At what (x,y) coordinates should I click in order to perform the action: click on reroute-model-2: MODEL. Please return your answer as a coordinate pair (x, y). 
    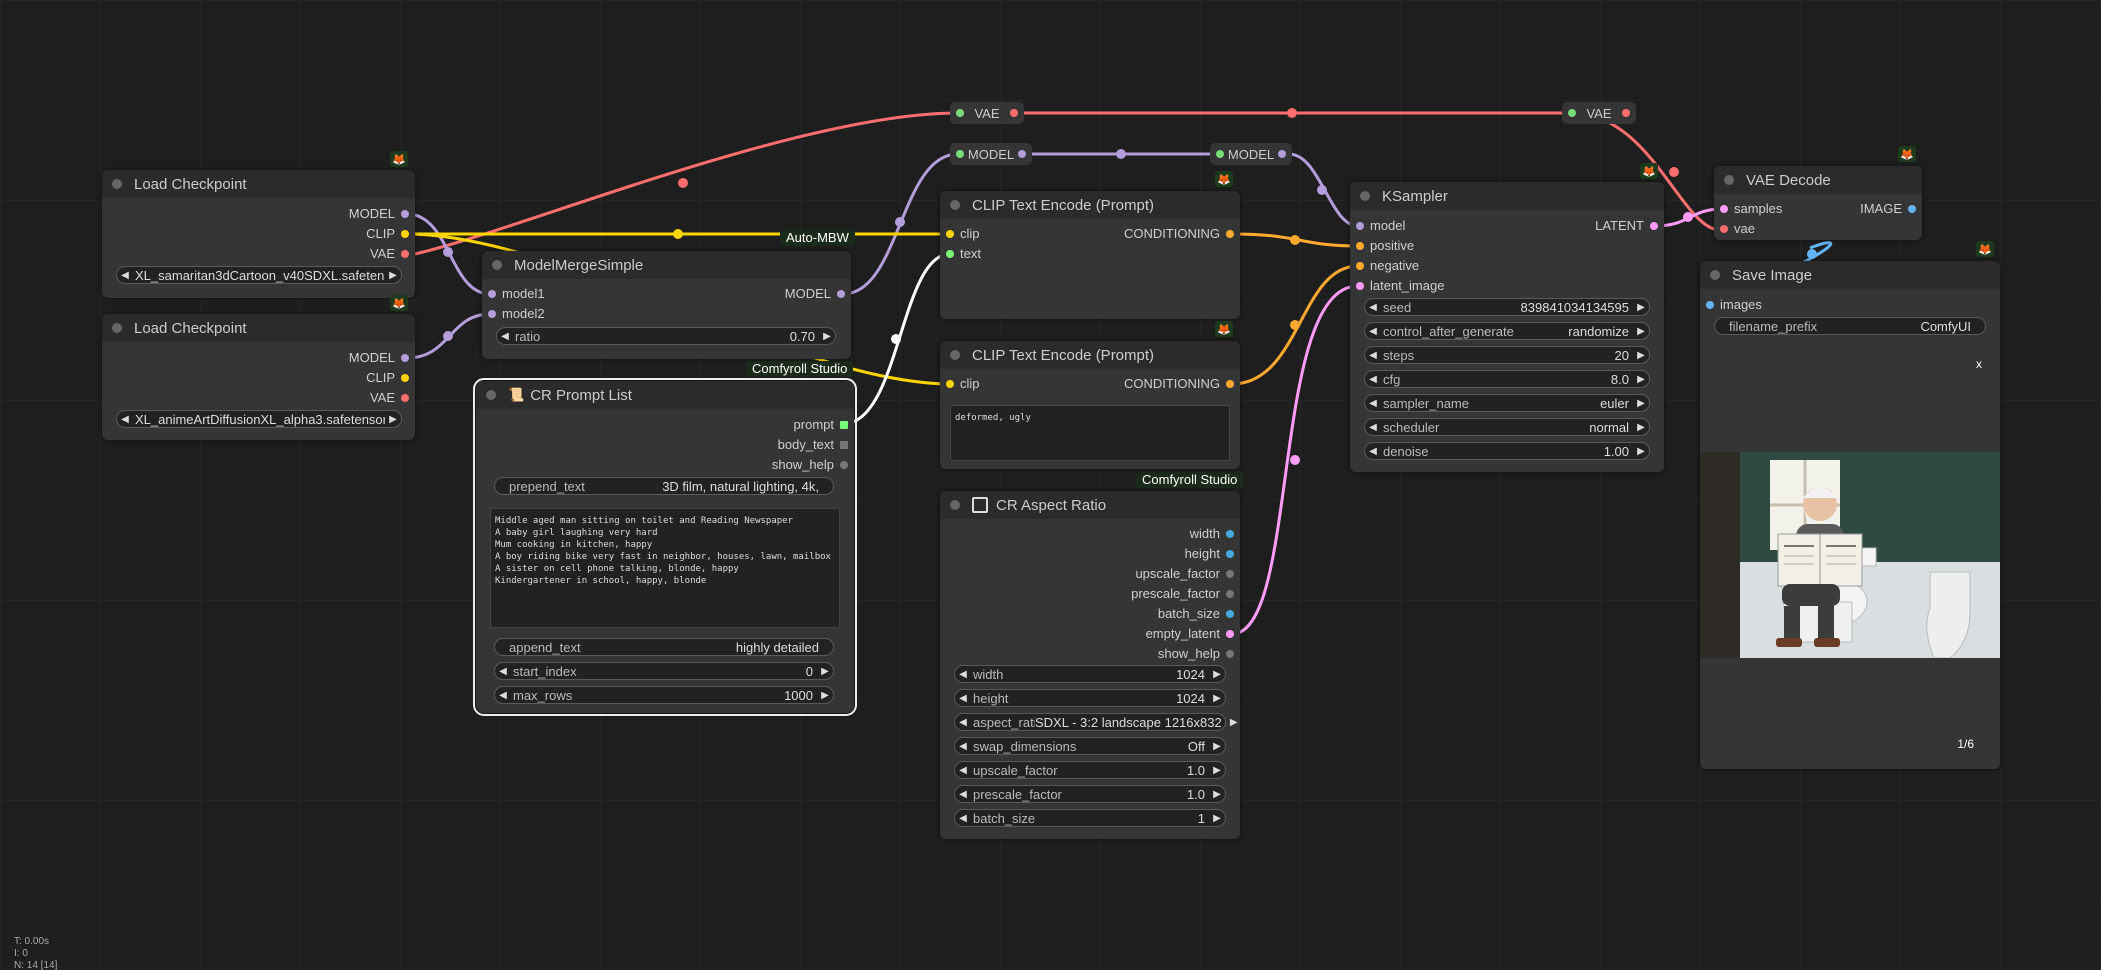
    Looking at the image, I should click on (1251, 154).